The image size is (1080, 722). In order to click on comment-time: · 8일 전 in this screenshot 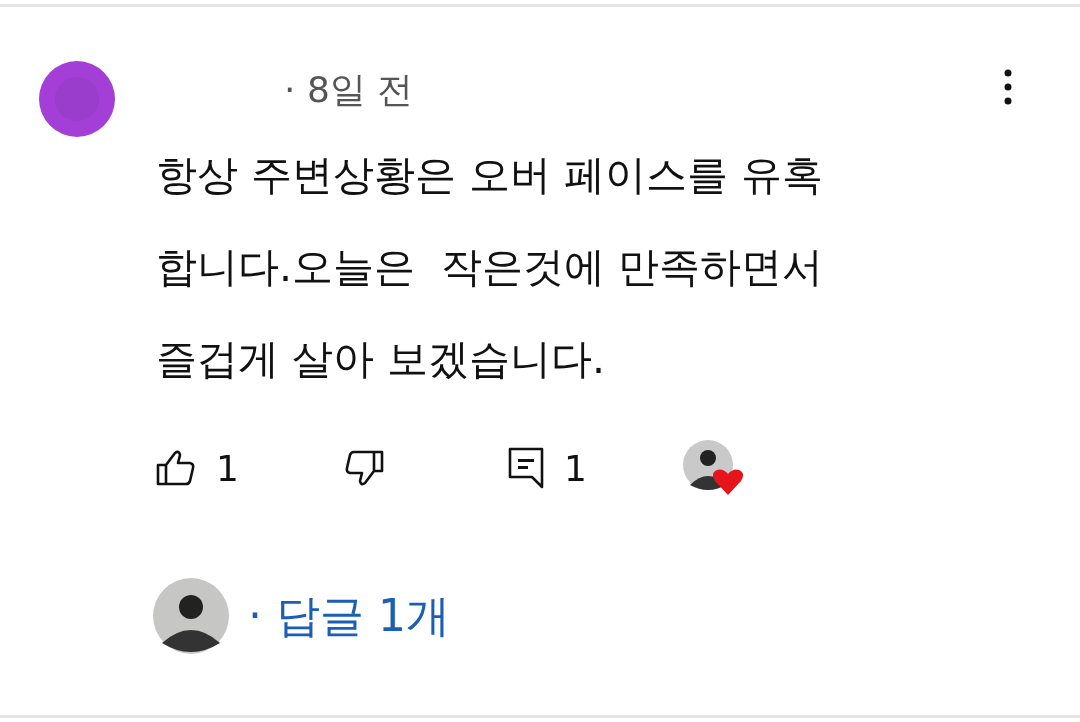, I will do `click(348, 90)`.